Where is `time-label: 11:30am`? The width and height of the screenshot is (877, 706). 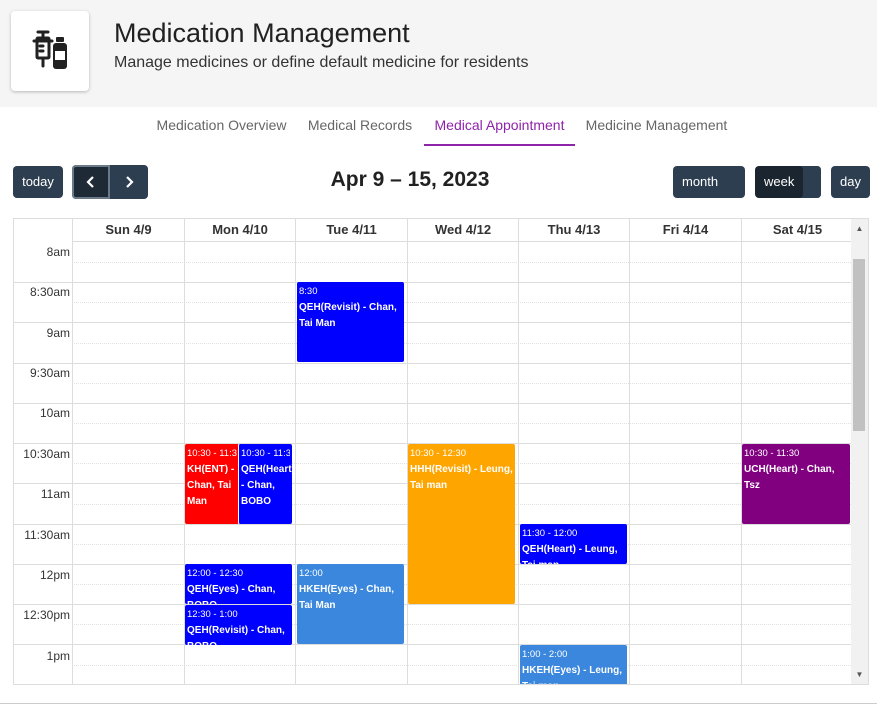 time-label: 11:30am is located at coordinates (47, 535).